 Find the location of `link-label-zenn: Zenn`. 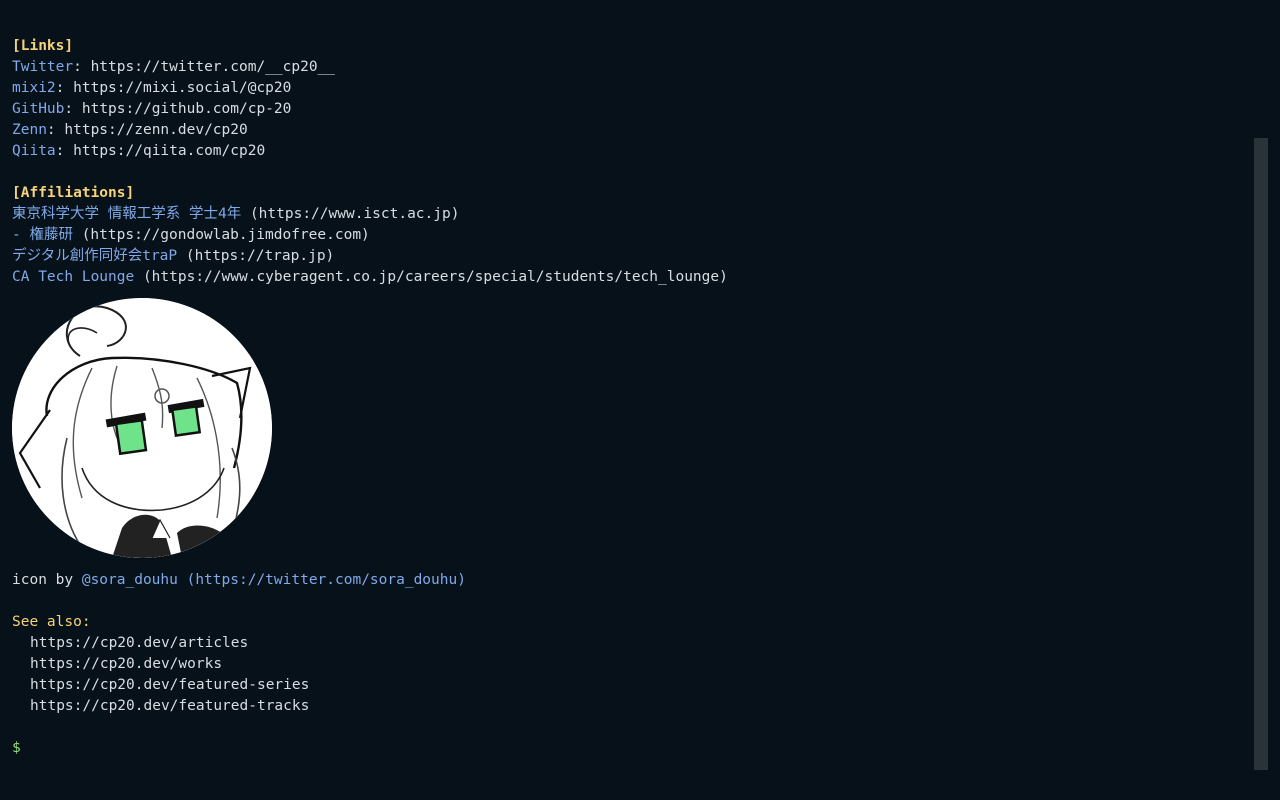

link-label-zenn: Zenn is located at coordinates (29, 130).